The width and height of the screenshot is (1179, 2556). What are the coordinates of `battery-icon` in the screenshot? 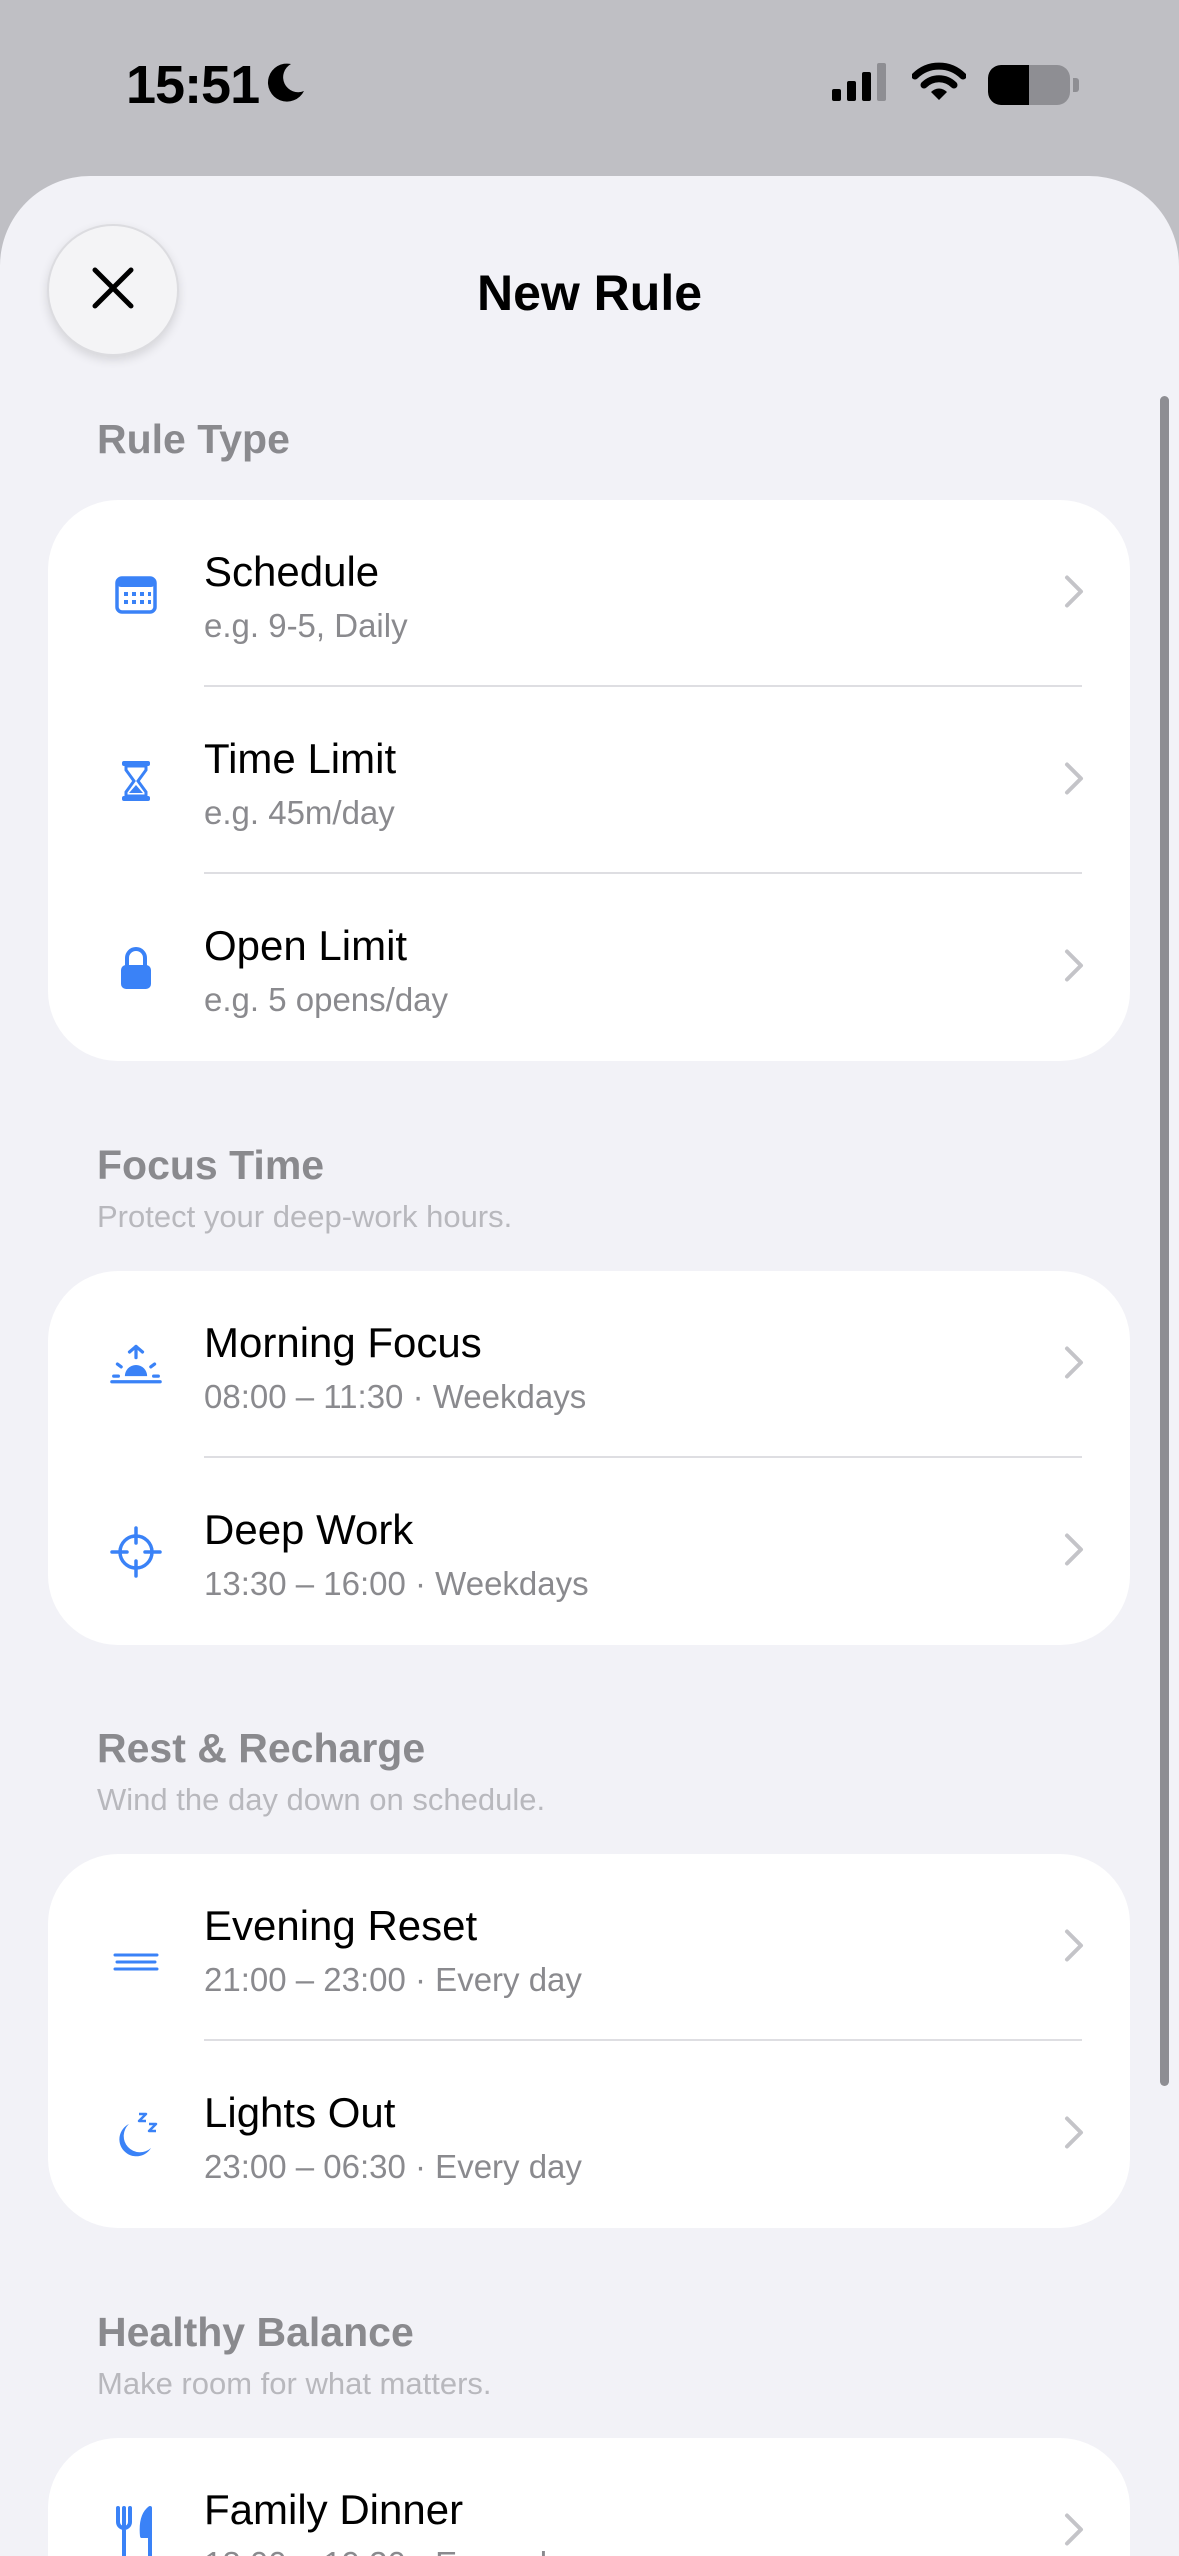 It's located at (1033, 84).